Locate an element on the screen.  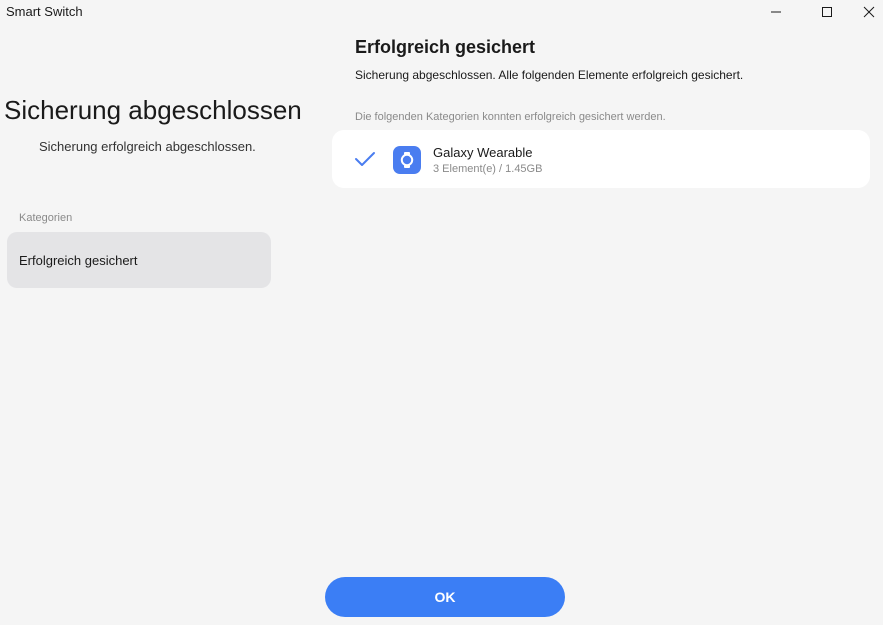
maximize-icon is located at coordinates (827, 12).